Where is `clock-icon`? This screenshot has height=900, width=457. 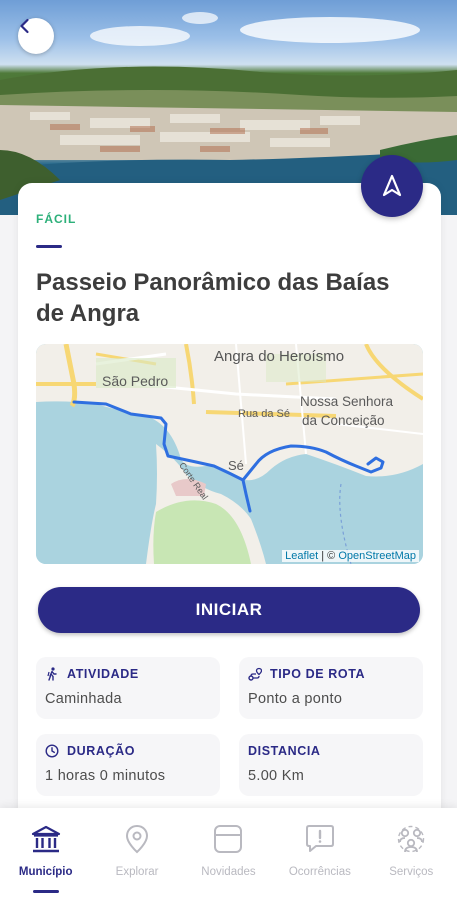
clock-icon is located at coordinates (52, 751).